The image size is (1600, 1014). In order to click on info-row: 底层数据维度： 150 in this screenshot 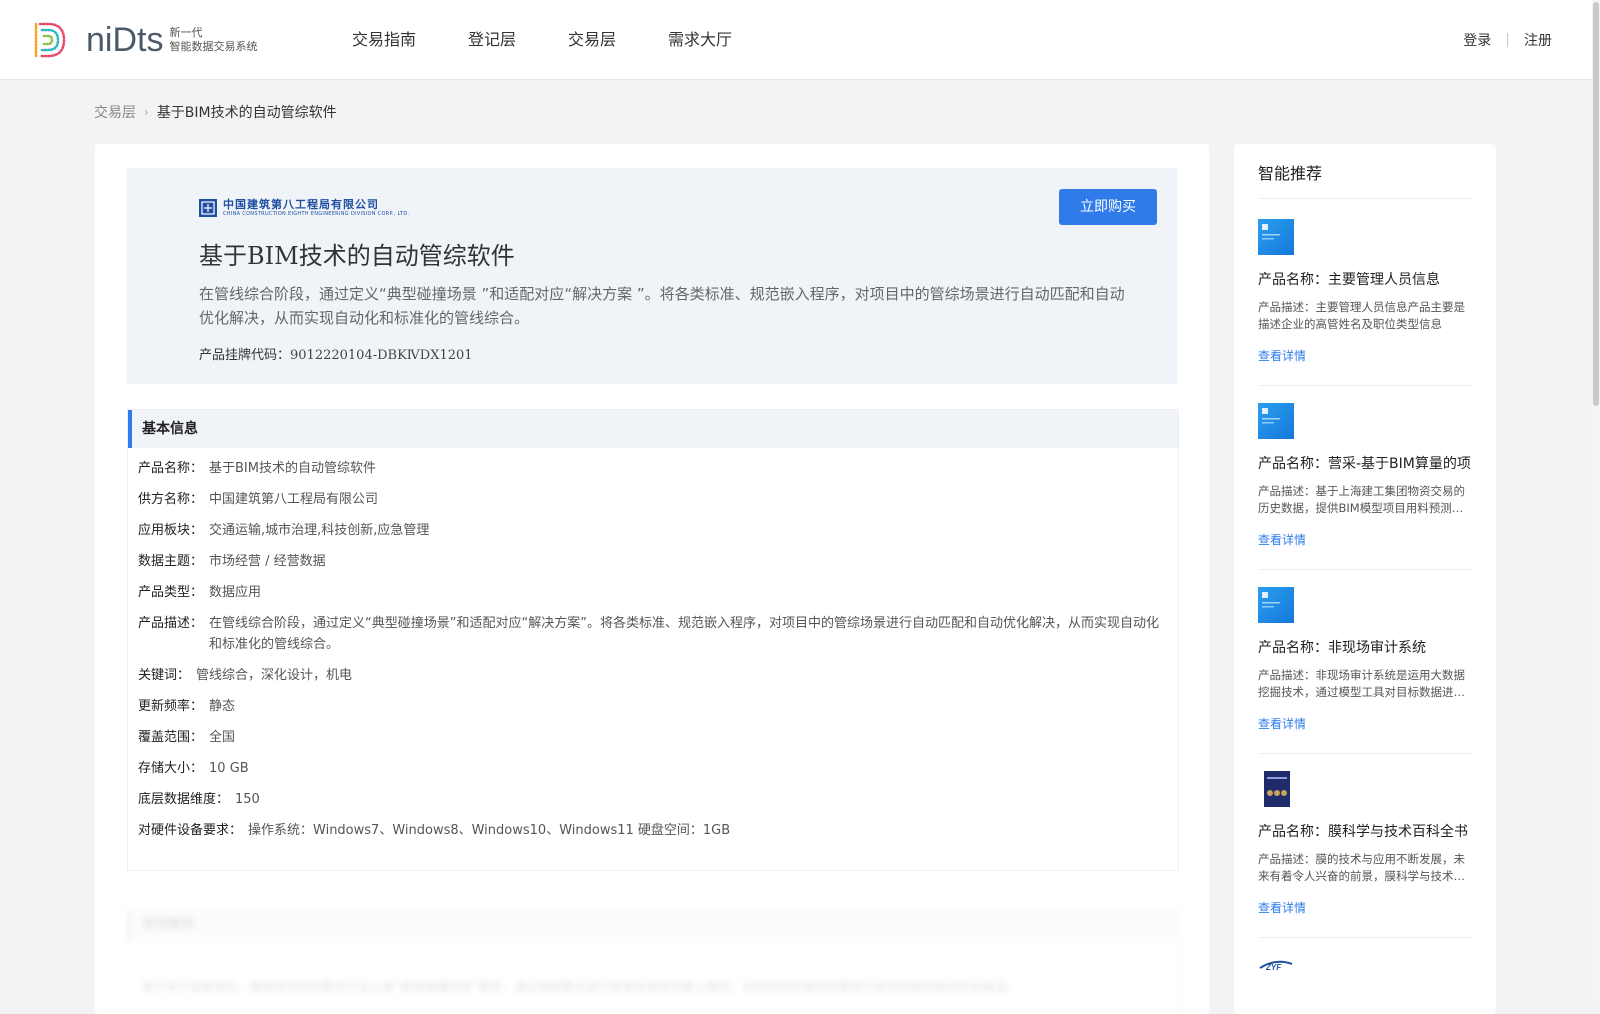, I will do `click(653, 799)`.